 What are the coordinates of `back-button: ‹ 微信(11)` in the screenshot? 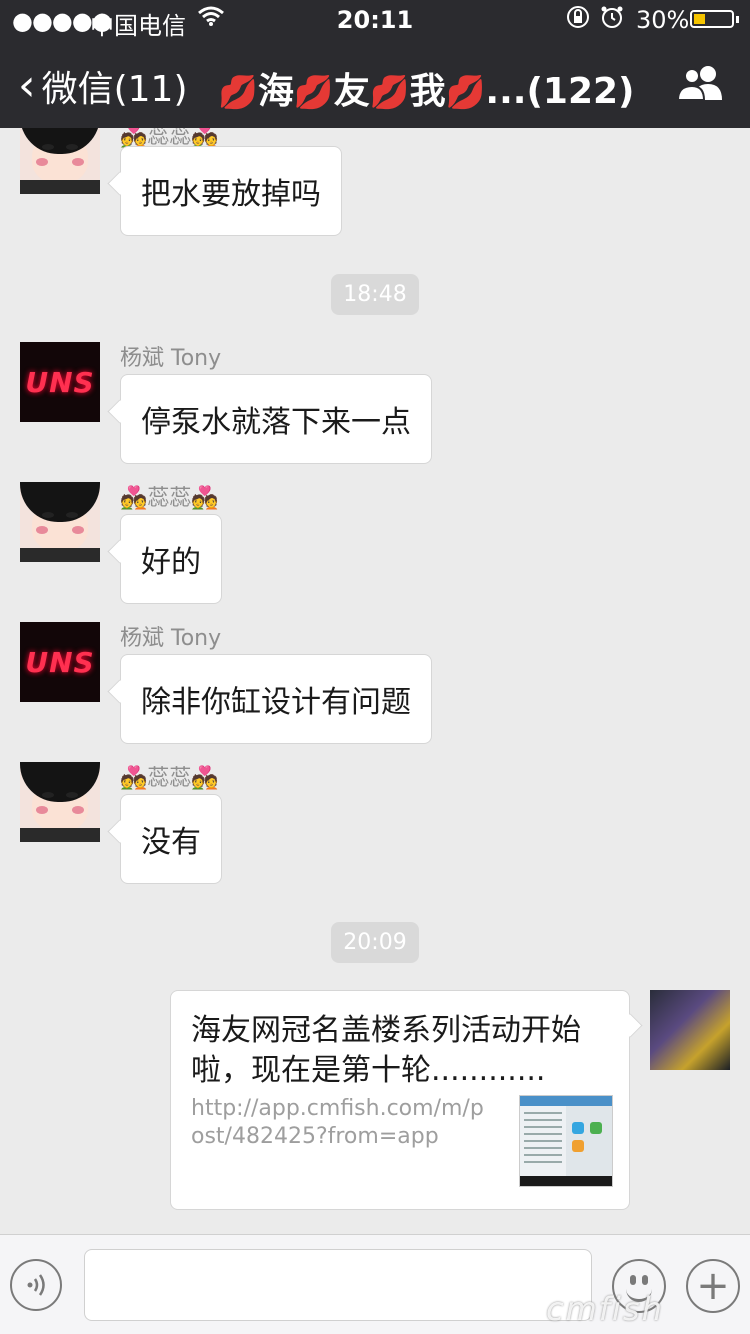 It's located at (103, 86).